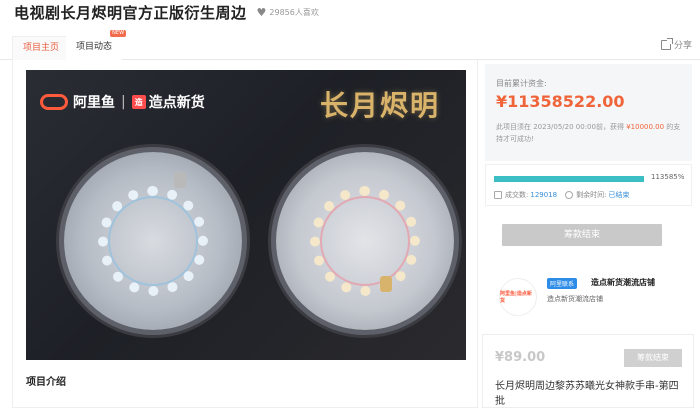 The width and height of the screenshot is (700, 408). Describe the element at coordinates (575, 299) in the screenshot. I see `shop-subtitle: 造点新货潮流店铺` at that location.